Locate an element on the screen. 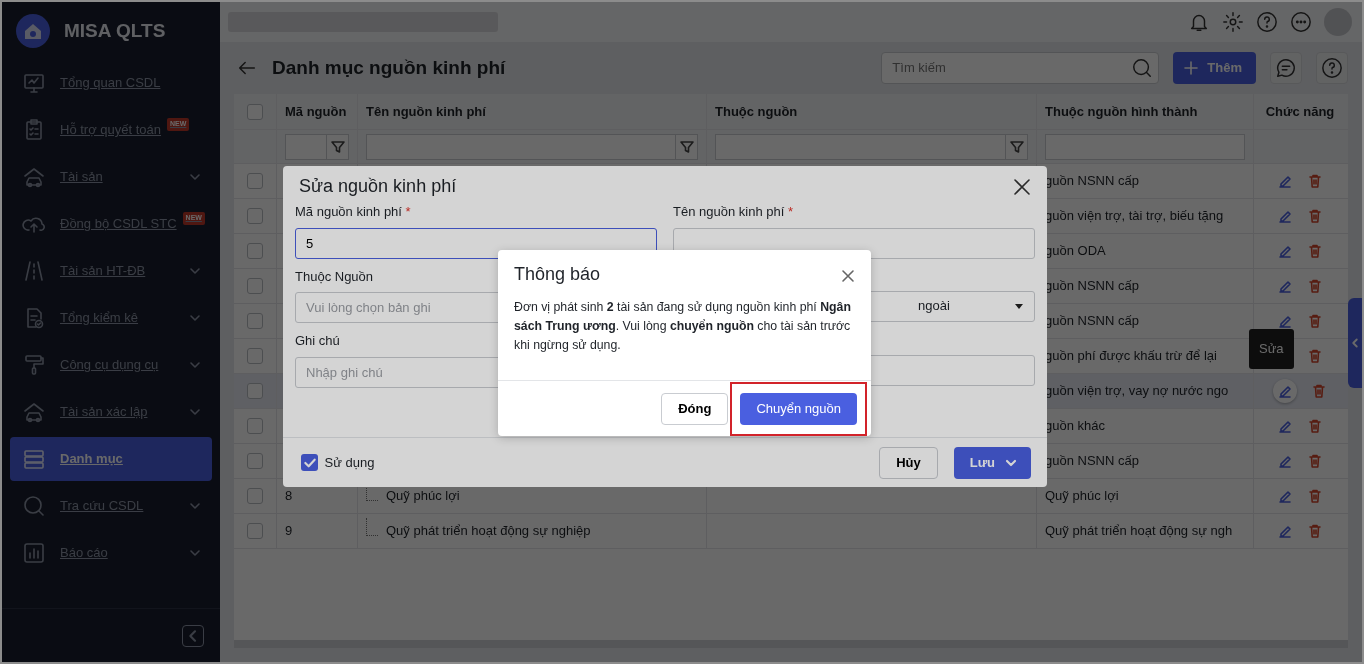 The height and width of the screenshot is (664, 1364). table-cell-text: 8 is located at coordinates (289, 496).